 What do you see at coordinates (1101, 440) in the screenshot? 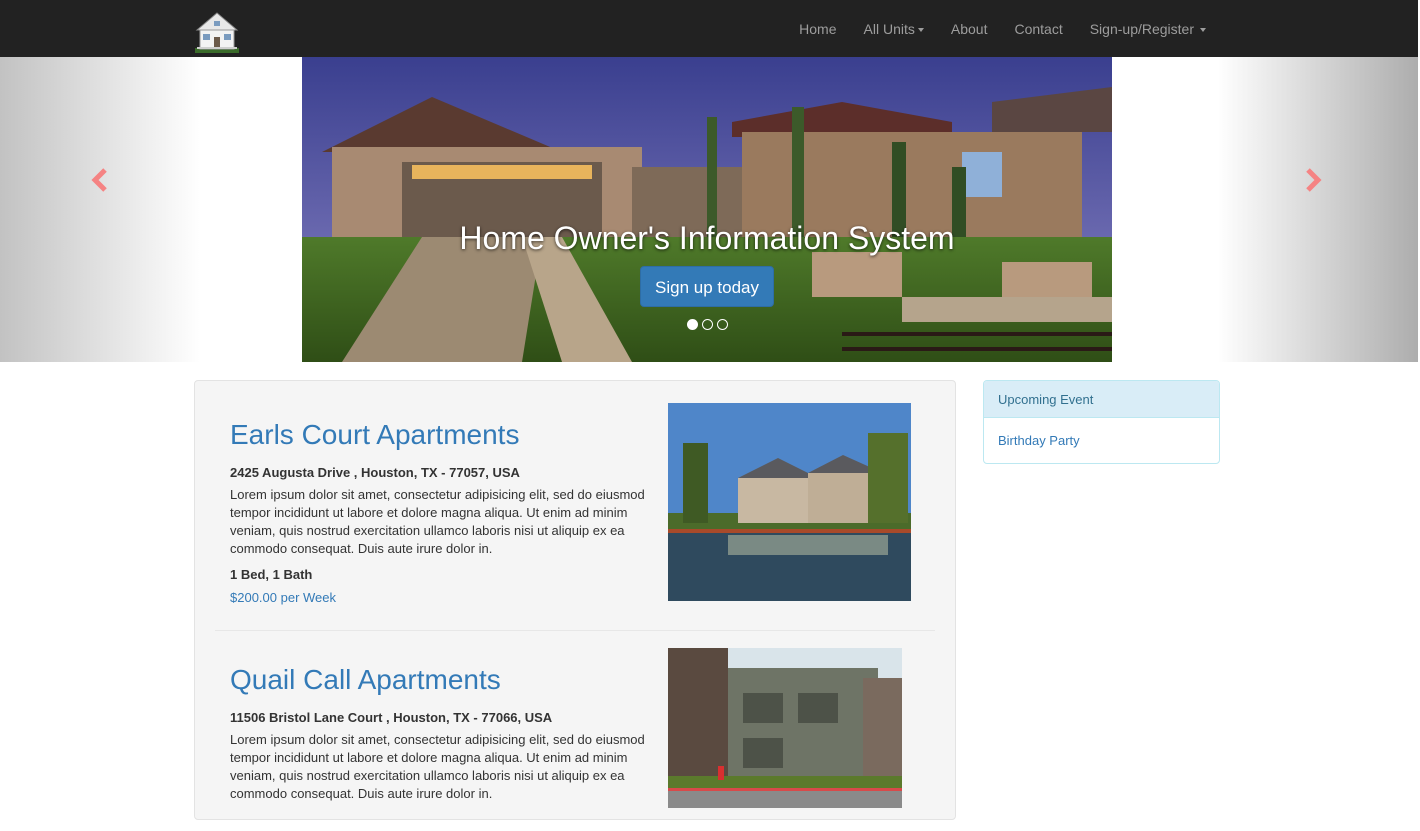
I see `panel-body: Birthday Party` at bounding box center [1101, 440].